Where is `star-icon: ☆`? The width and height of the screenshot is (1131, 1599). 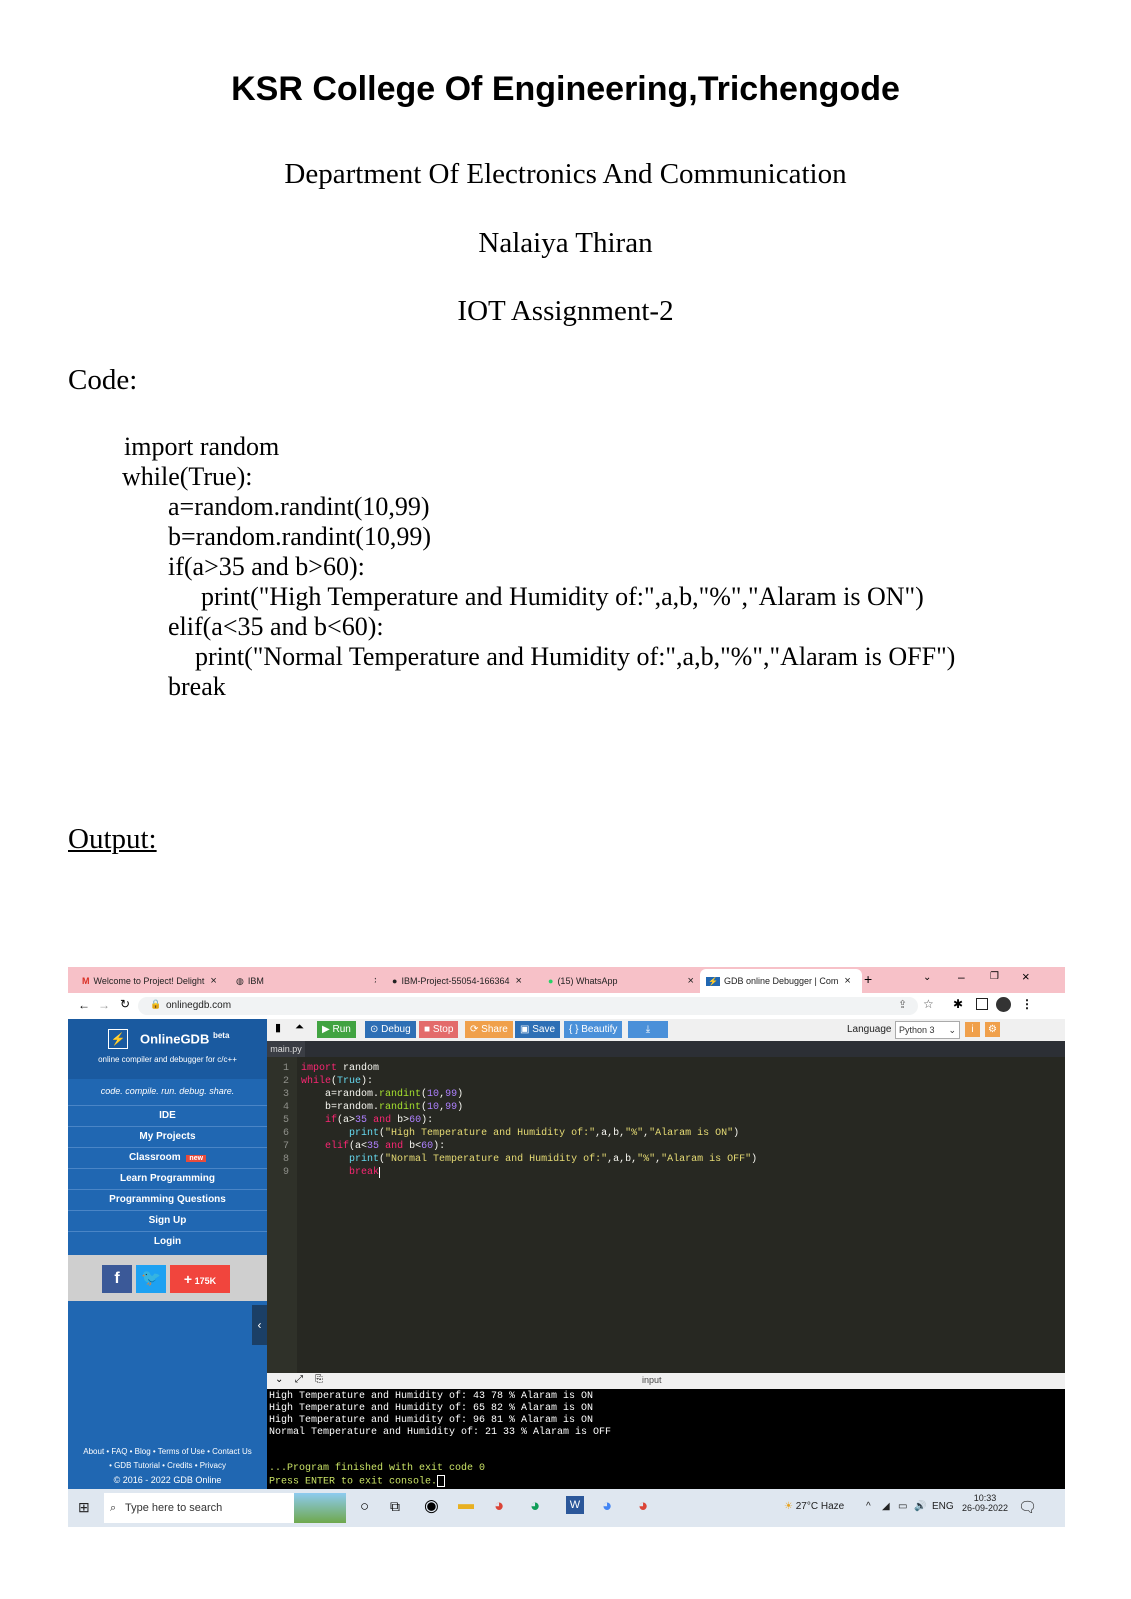
star-icon: ☆ is located at coordinates (928, 1004).